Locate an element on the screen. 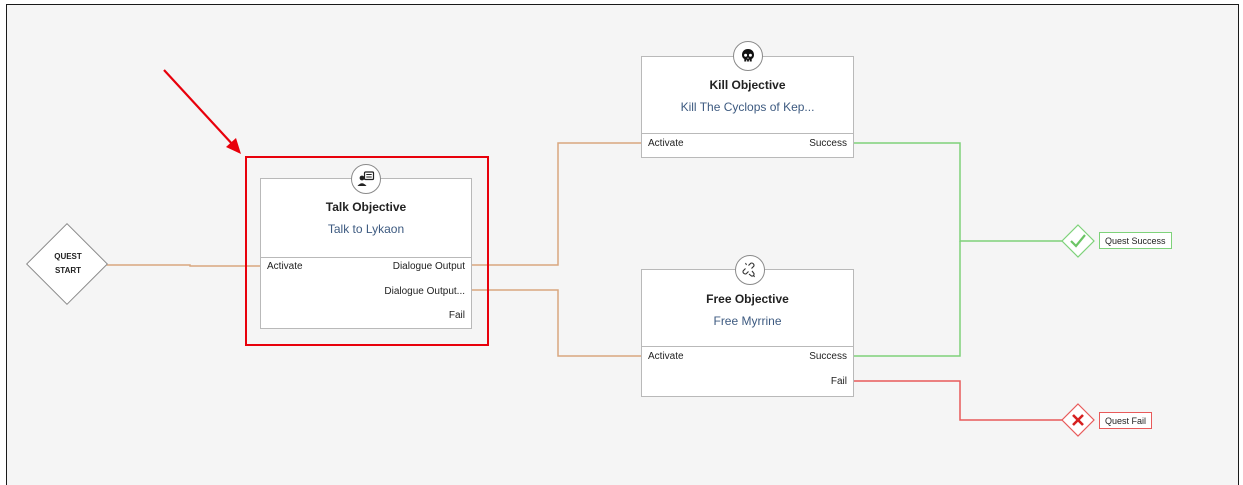 The width and height of the screenshot is (1243, 485). quest-success-node is located at coordinates (1078, 241).